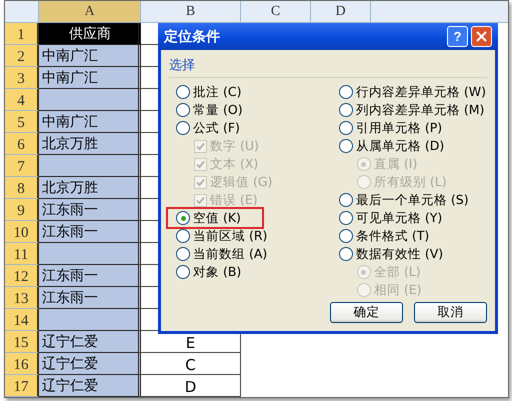 This screenshot has height=401, width=512. What do you see at coordinates (217, 272) in the screenshot?
I see `option-label: 对象 (B)` at bounding box center [217, 272].